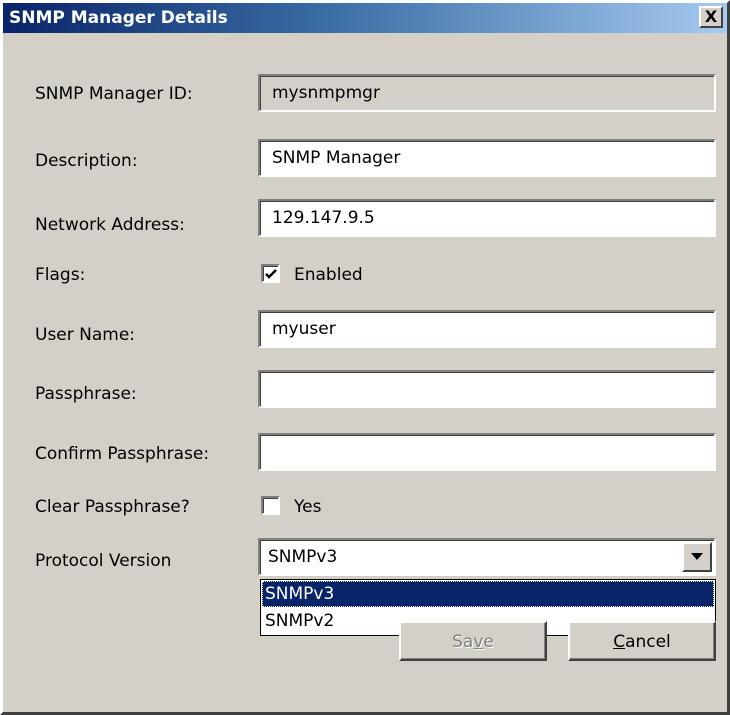 This screenshot has height=715, width=730. I want to click on network-address-value: 129.147.9.5, so click(323, 218).